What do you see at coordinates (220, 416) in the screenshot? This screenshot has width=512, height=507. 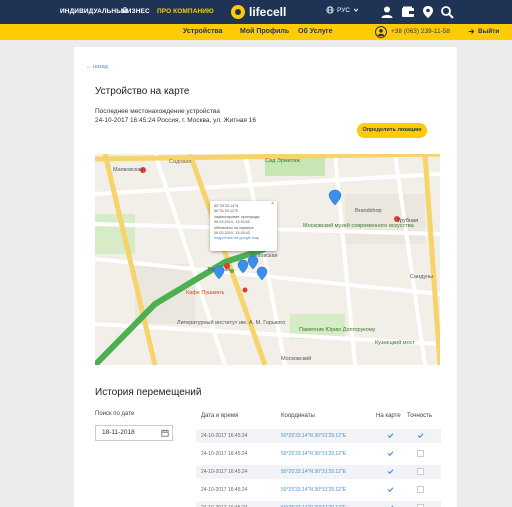 I see `column-header-datetime: Дата и время` at bounding box center [220, 416].